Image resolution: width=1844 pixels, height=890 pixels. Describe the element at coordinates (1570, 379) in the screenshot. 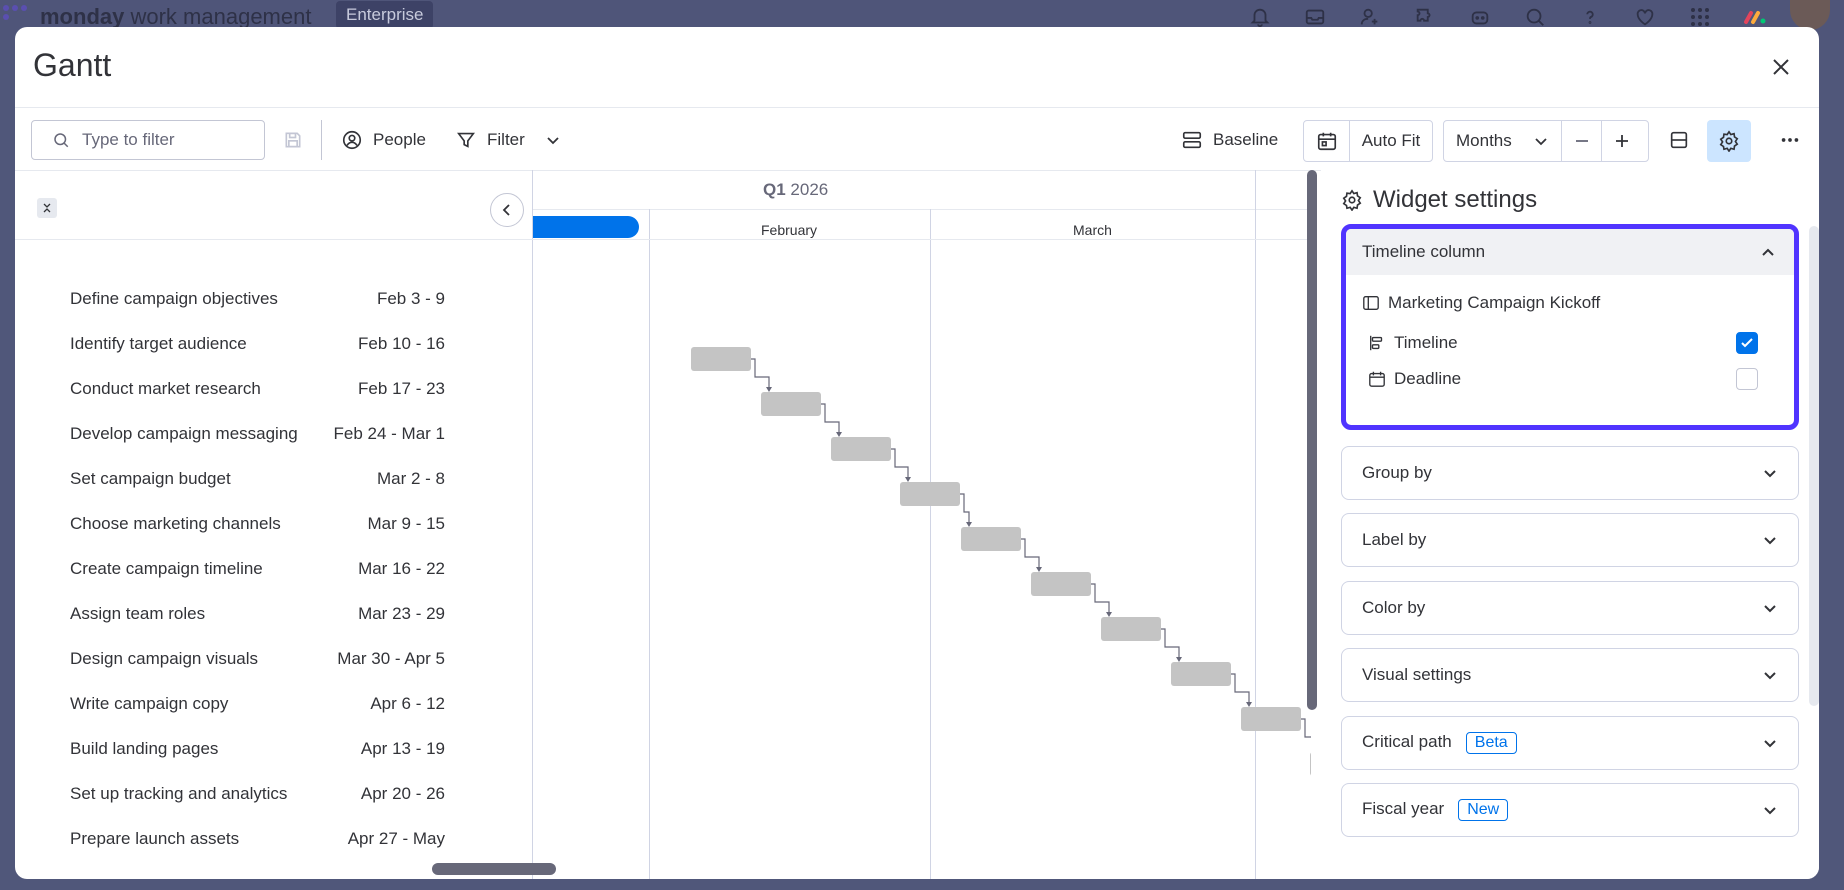

I see `deadline-option: Deadline` at that location.